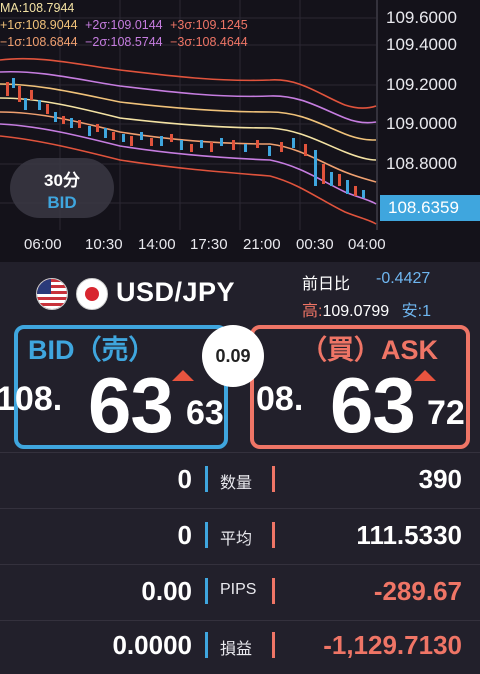  Describe the element at coordinates (373, 405) in the screenshot. I see `ask-price-pips: 63` at that location.